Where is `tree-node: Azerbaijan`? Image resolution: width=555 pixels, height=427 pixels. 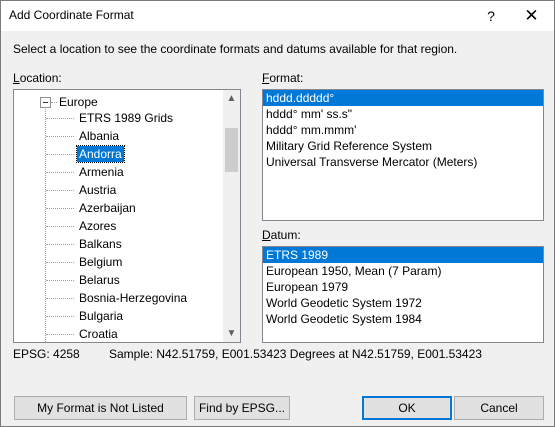
tree-node: Azerbaijan is located at coordinates (118, 208).